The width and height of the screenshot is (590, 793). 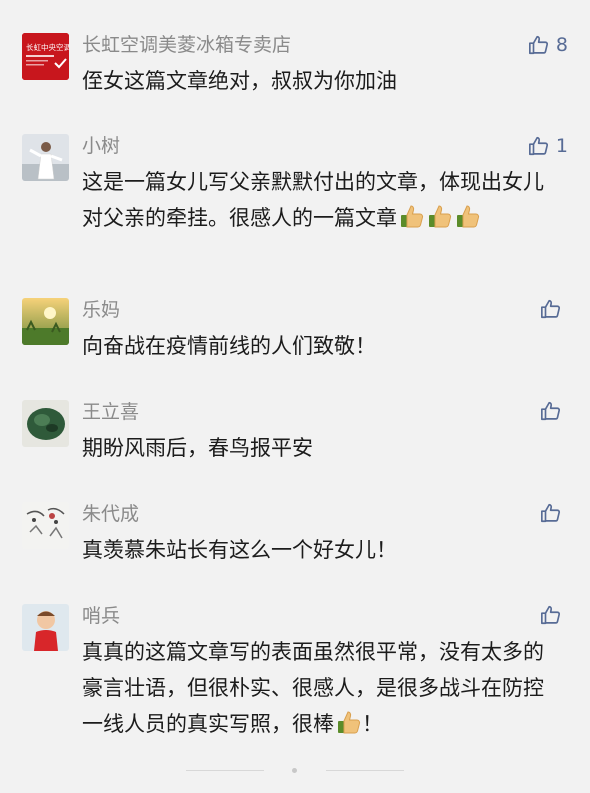 I want to click on comment-author-name: 哨兵, so click(x=101, y=616).